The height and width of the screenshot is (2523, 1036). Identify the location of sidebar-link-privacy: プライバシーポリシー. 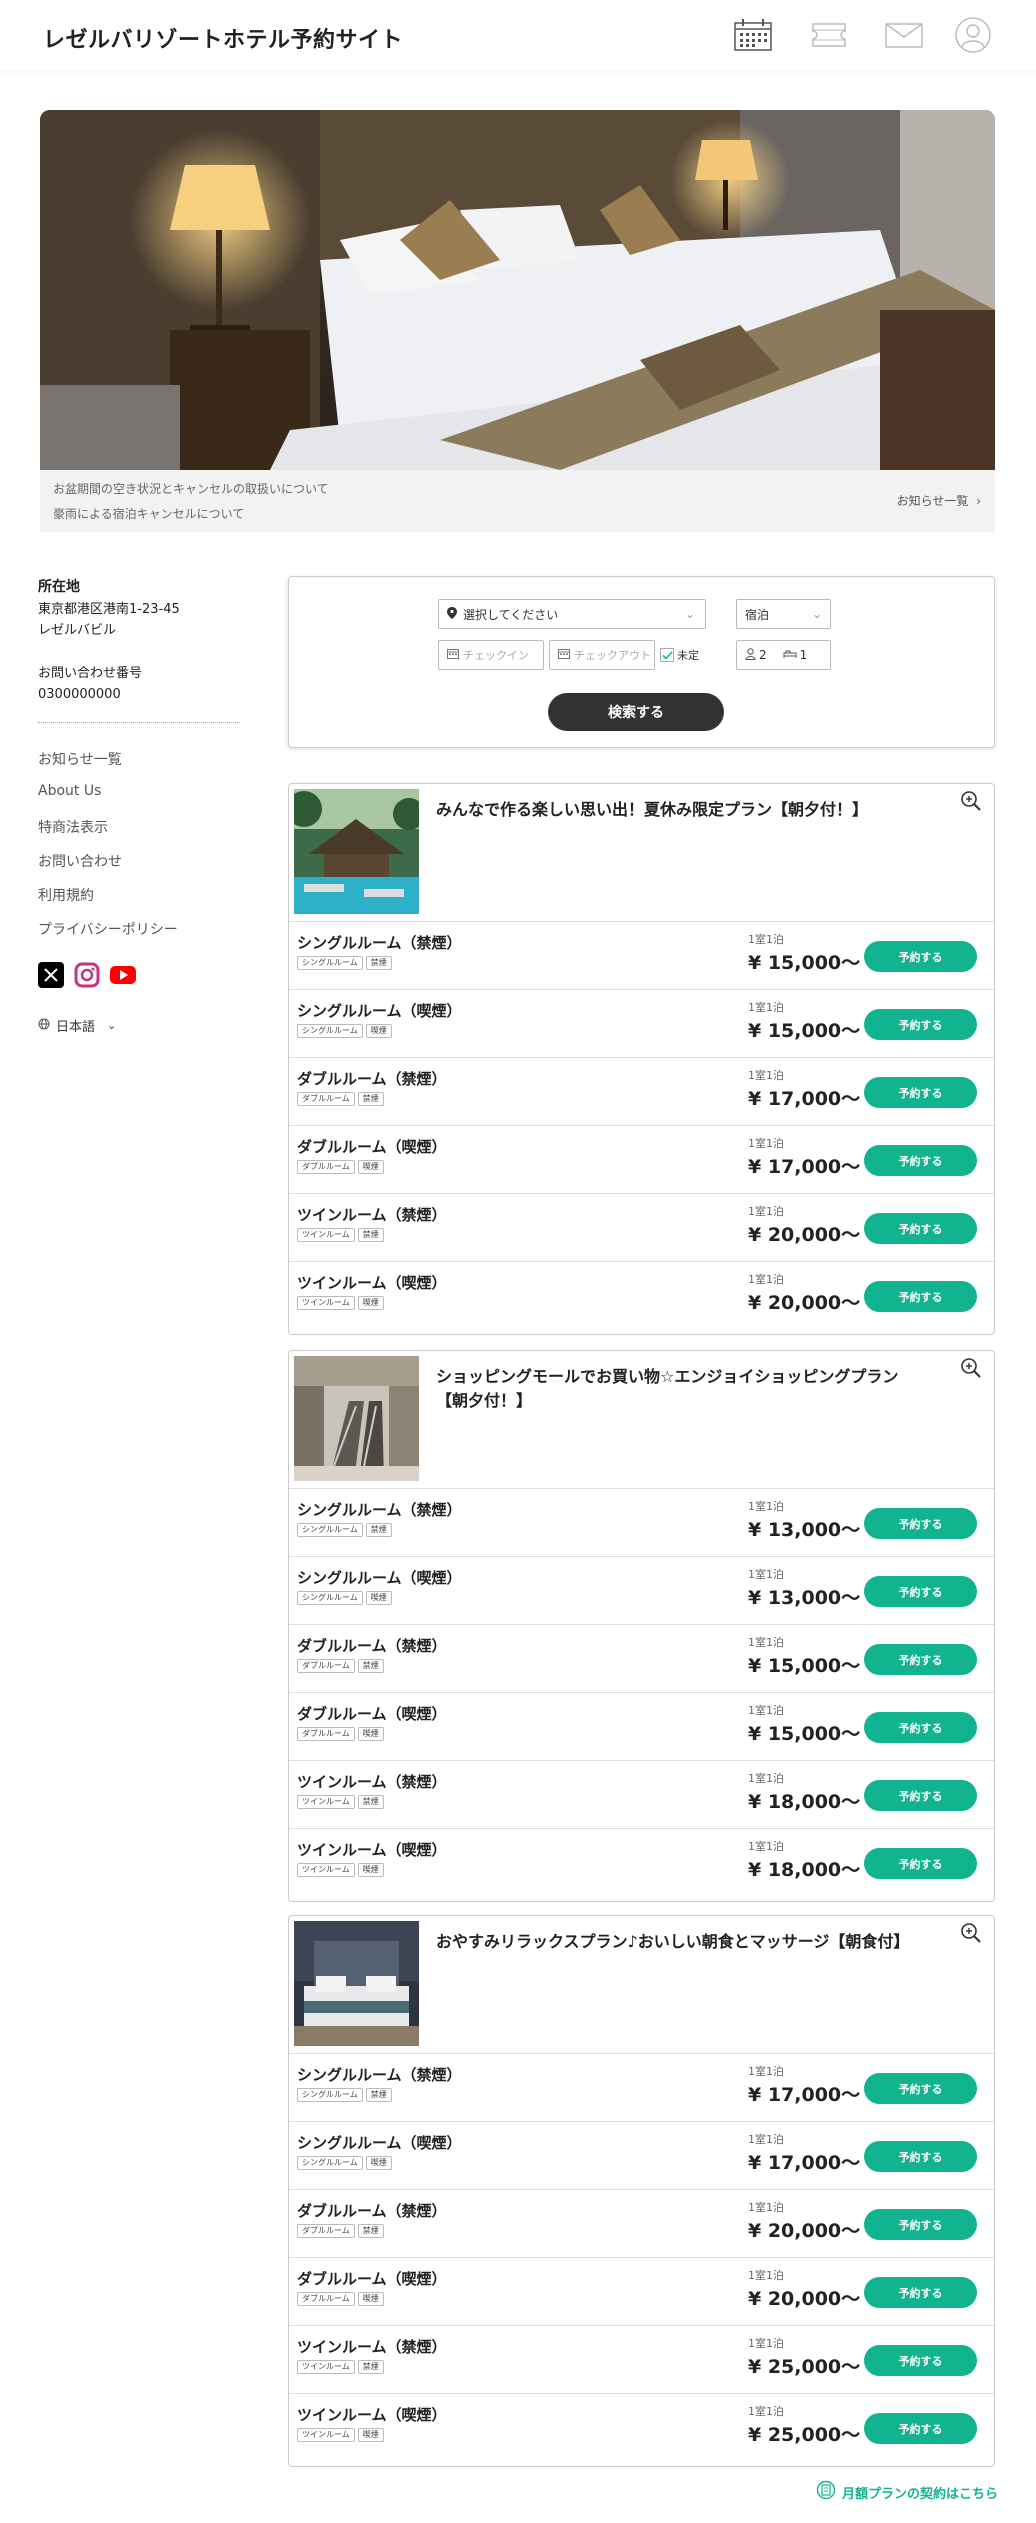
(108, 929).